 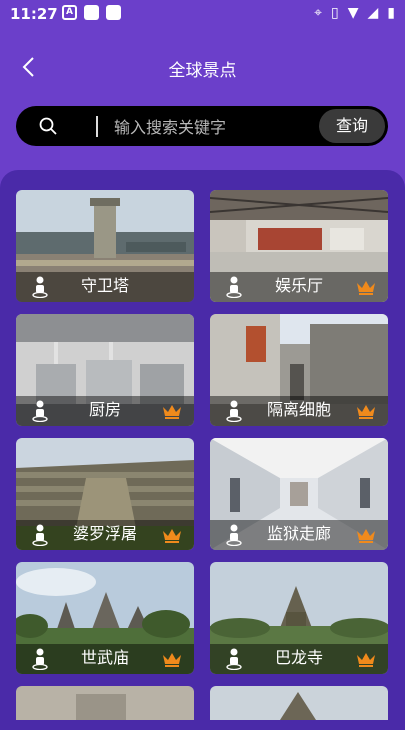 I want to click on wifi-icon: ▼, so click(x=353, y=13).